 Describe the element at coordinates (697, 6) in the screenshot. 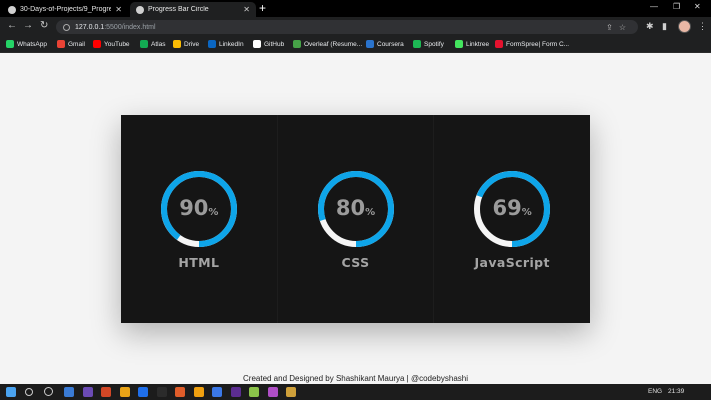

I see `close-window-icon: ✕` at that location.